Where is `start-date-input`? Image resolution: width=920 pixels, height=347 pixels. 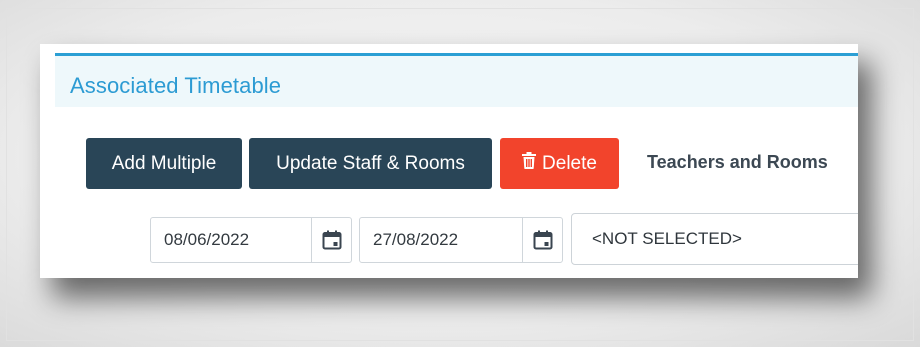
start-date-input is located at coordinates (231, 240).